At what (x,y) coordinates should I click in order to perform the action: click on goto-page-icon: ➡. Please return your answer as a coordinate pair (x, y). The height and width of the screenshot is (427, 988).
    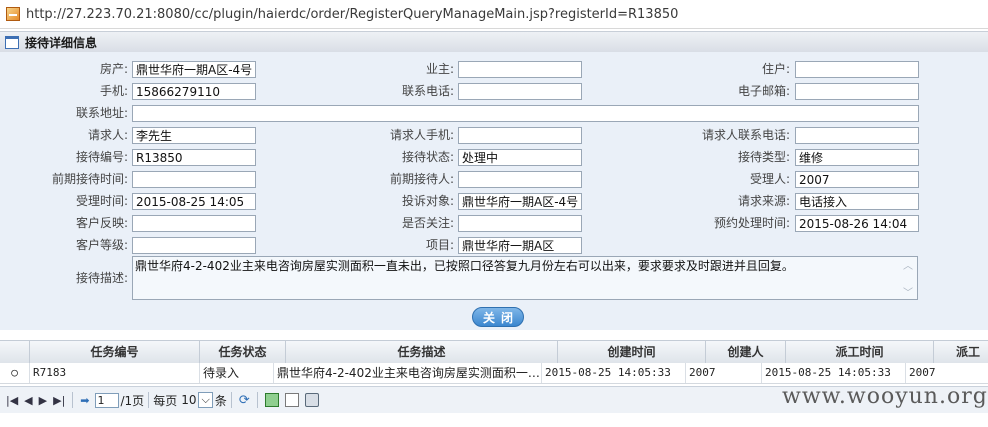
    Looking at the image, I should click on (84, 400).